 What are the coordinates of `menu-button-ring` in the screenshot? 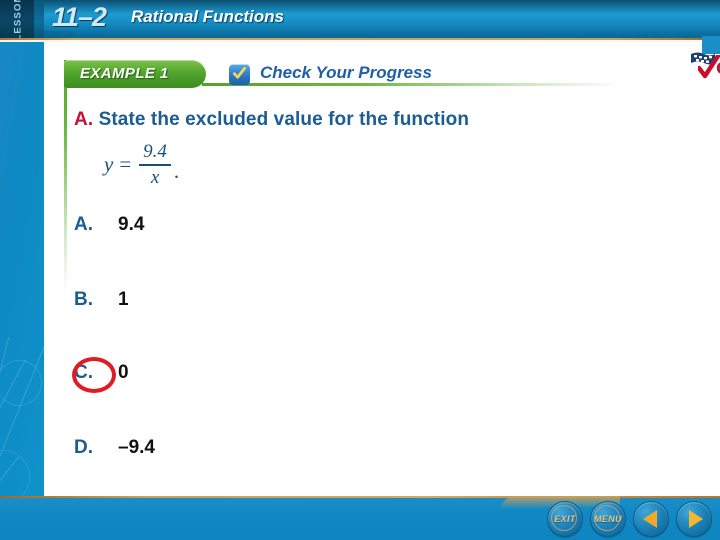 It's located at (607, 518).